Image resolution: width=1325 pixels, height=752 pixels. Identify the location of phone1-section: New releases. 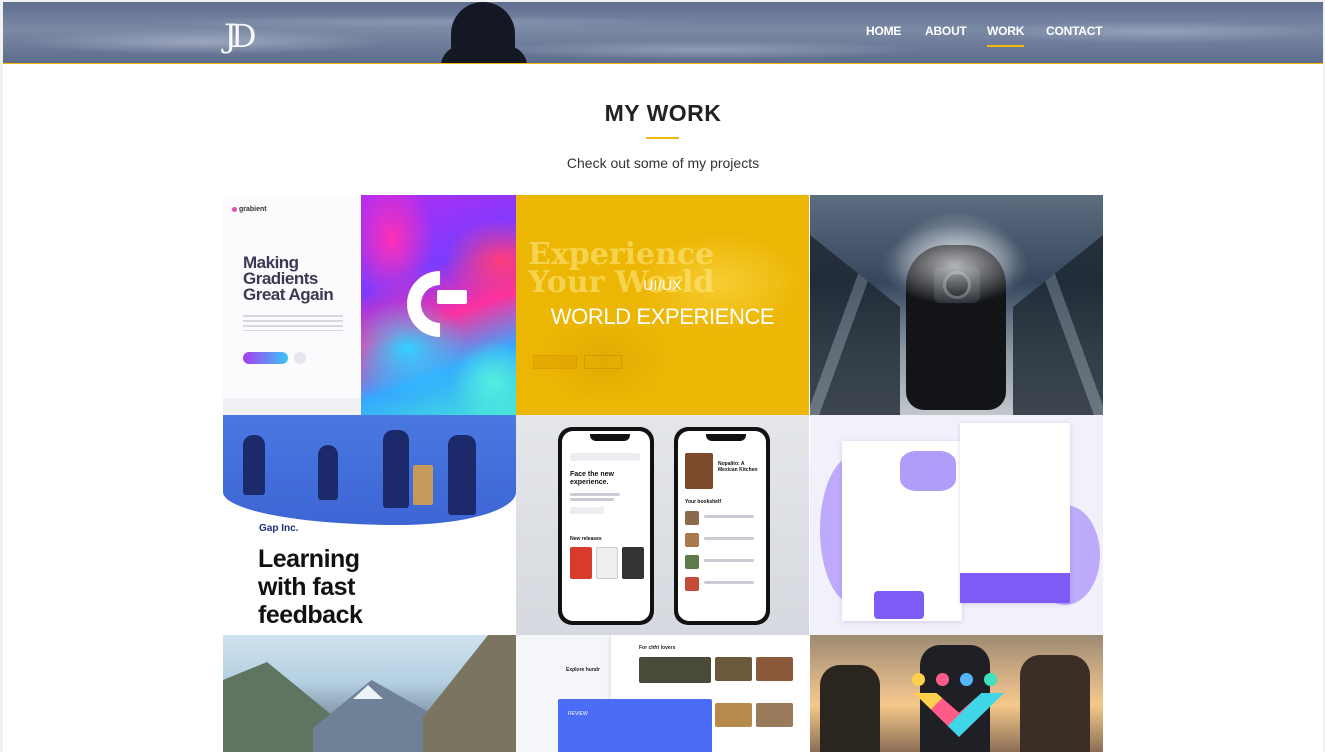
(586, 539).